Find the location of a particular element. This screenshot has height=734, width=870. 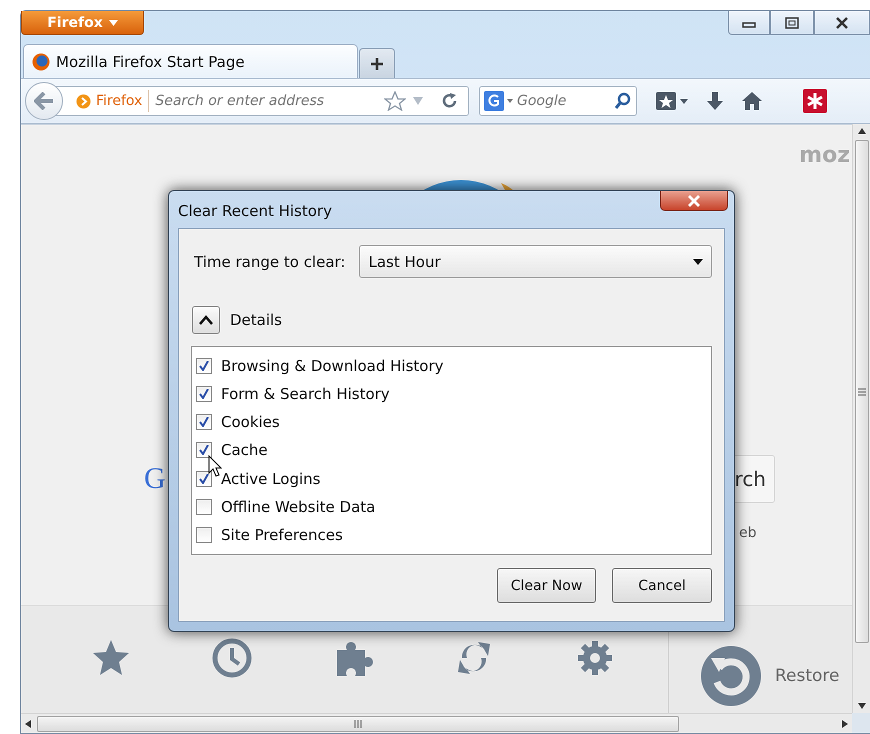

download-icon is located at coordinates (715, 101).